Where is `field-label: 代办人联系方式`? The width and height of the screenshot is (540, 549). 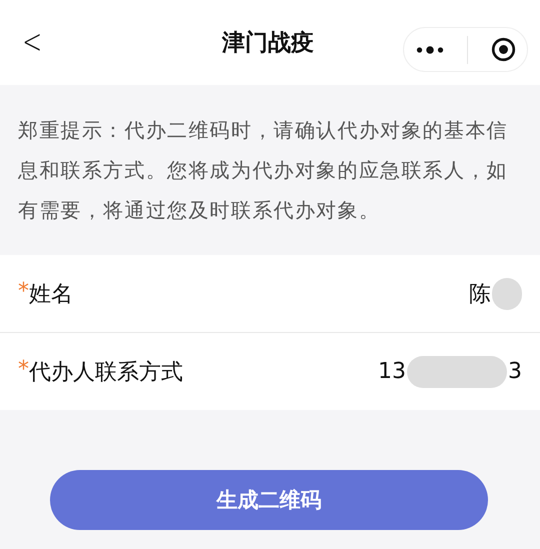 field-label: 代办人联系方式 is located at coordinates (106, 372).